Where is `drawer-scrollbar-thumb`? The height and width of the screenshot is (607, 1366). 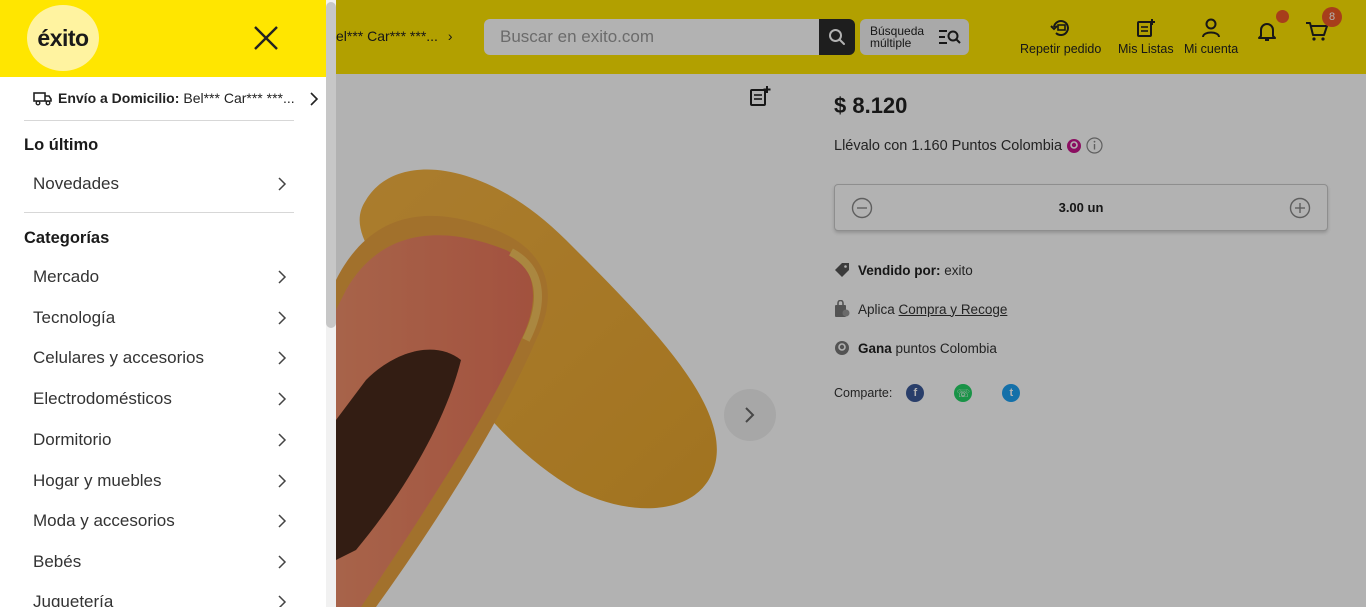
drawer-scrollbar-thumb is located at coordinates (331, 165).